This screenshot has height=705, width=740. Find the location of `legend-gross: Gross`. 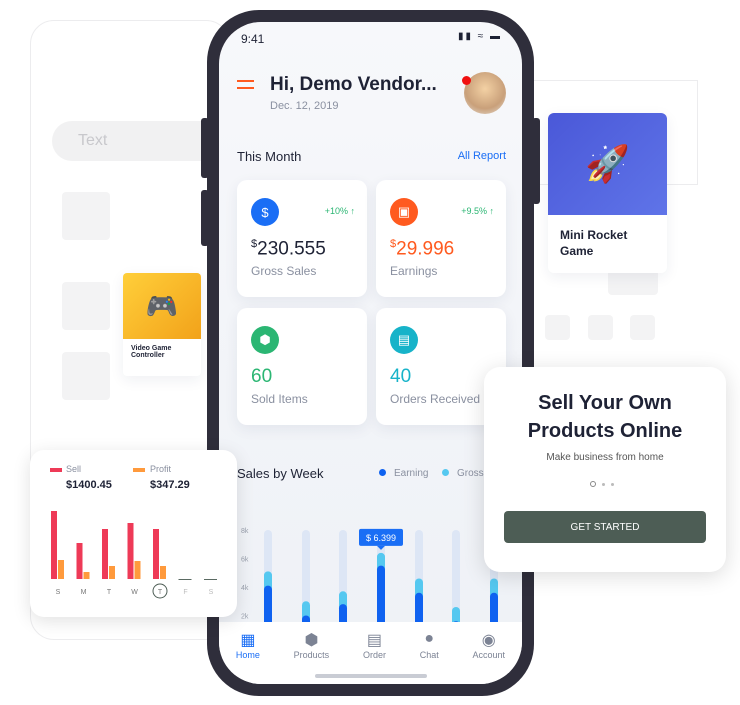

legend-gross: Gross is located at coordinates (463, 473).